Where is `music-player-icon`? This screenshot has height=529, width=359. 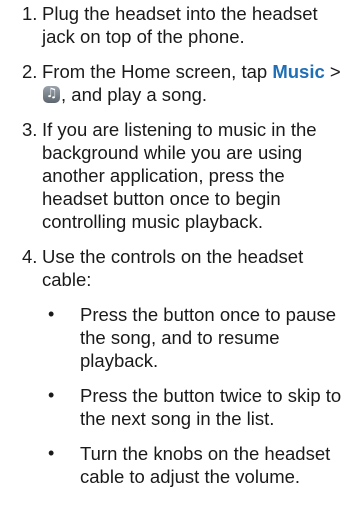
music-player-icon is located at coordinates (51, 94).